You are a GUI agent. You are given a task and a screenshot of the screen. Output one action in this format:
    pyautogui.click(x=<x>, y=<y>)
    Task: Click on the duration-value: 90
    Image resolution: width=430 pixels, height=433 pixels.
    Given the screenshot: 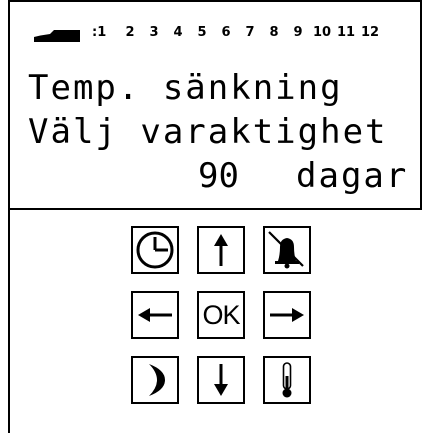 What is the action you would take?
    pyautogui.click(x=218, y=176)
    